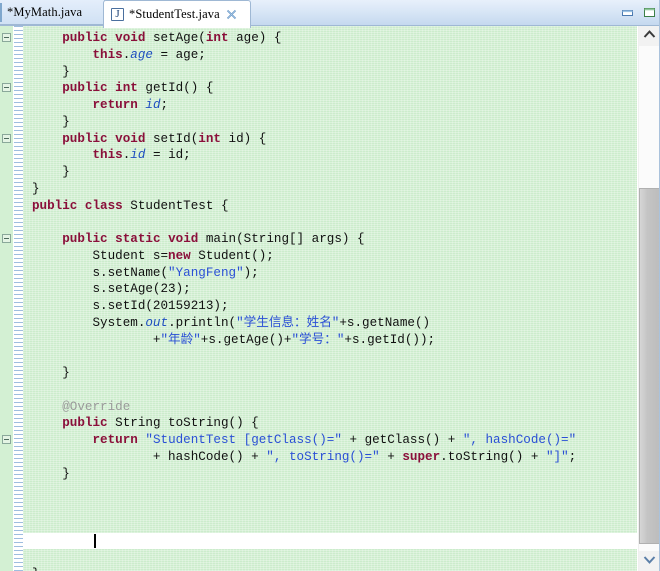 This screenshot has height=571, width=660. What do you see at coordinates (175, 205) in the screenshot?
I see `code-token: StudentTest {` at bounding box center [175, 205].